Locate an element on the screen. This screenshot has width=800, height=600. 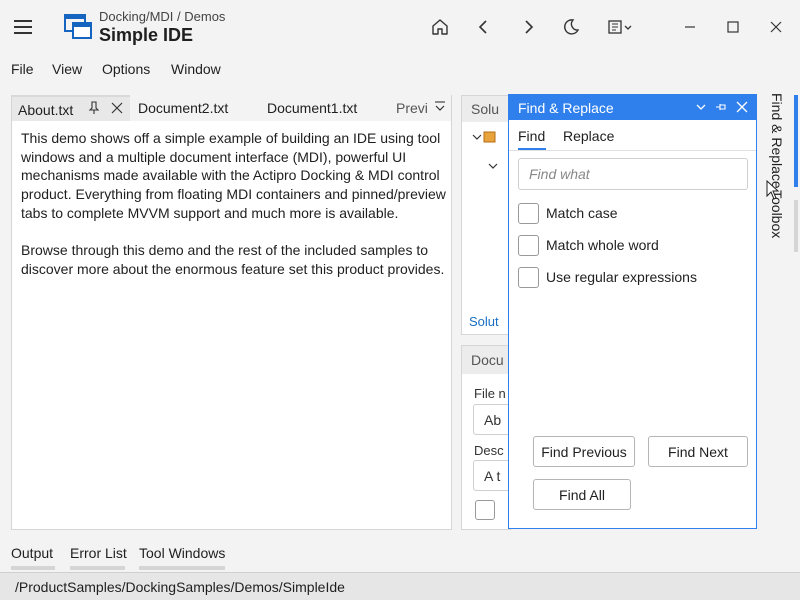
home-icon is located at coordinates (440, 27).